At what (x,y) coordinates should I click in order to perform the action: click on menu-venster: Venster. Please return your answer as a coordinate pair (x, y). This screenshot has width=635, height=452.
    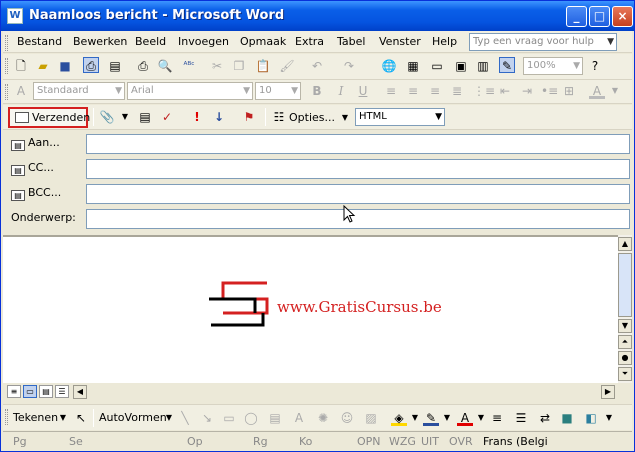
    Looking at the image, I should click on (400, 41).